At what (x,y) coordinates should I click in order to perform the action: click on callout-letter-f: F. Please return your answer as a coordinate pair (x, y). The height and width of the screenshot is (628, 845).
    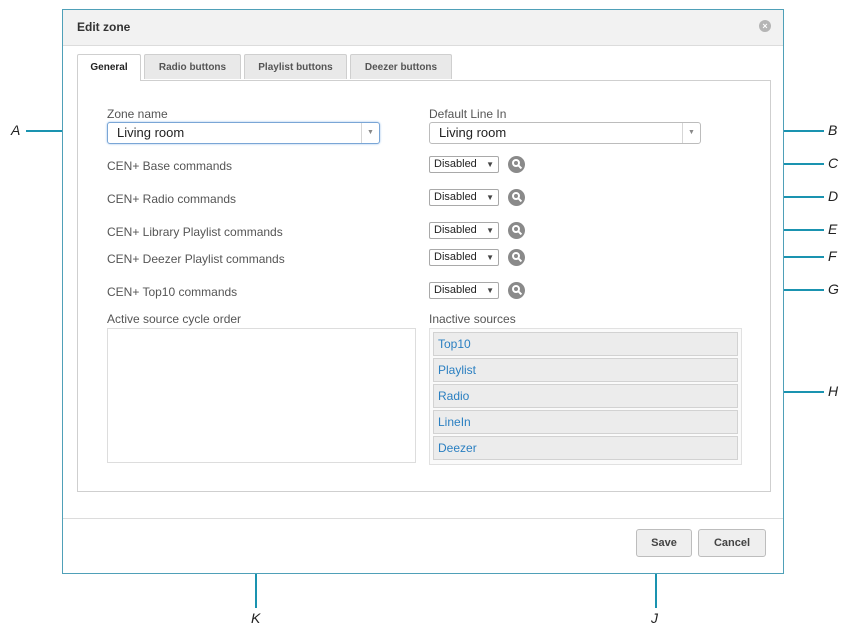
    Looking at the image, I should click on (832, 256).